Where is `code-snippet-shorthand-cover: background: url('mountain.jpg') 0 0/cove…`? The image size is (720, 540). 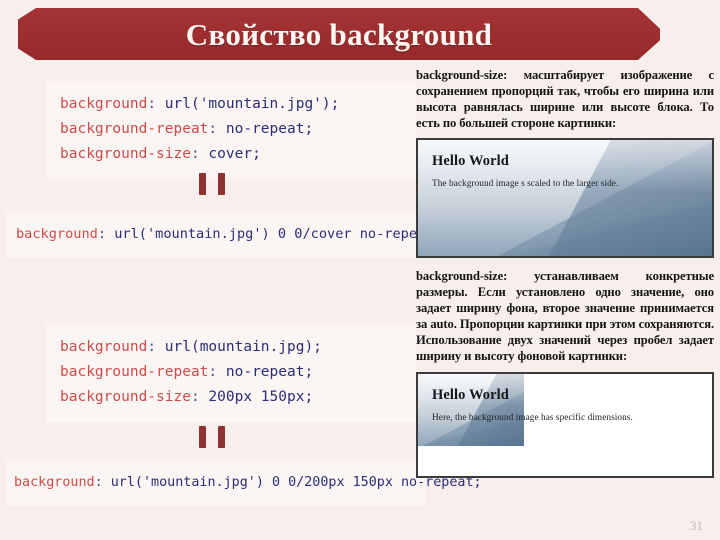 code-snippet-shorthand-cover: background: url('mountain.jpg') 0 0/cove… is located at coordinates (224, 235).